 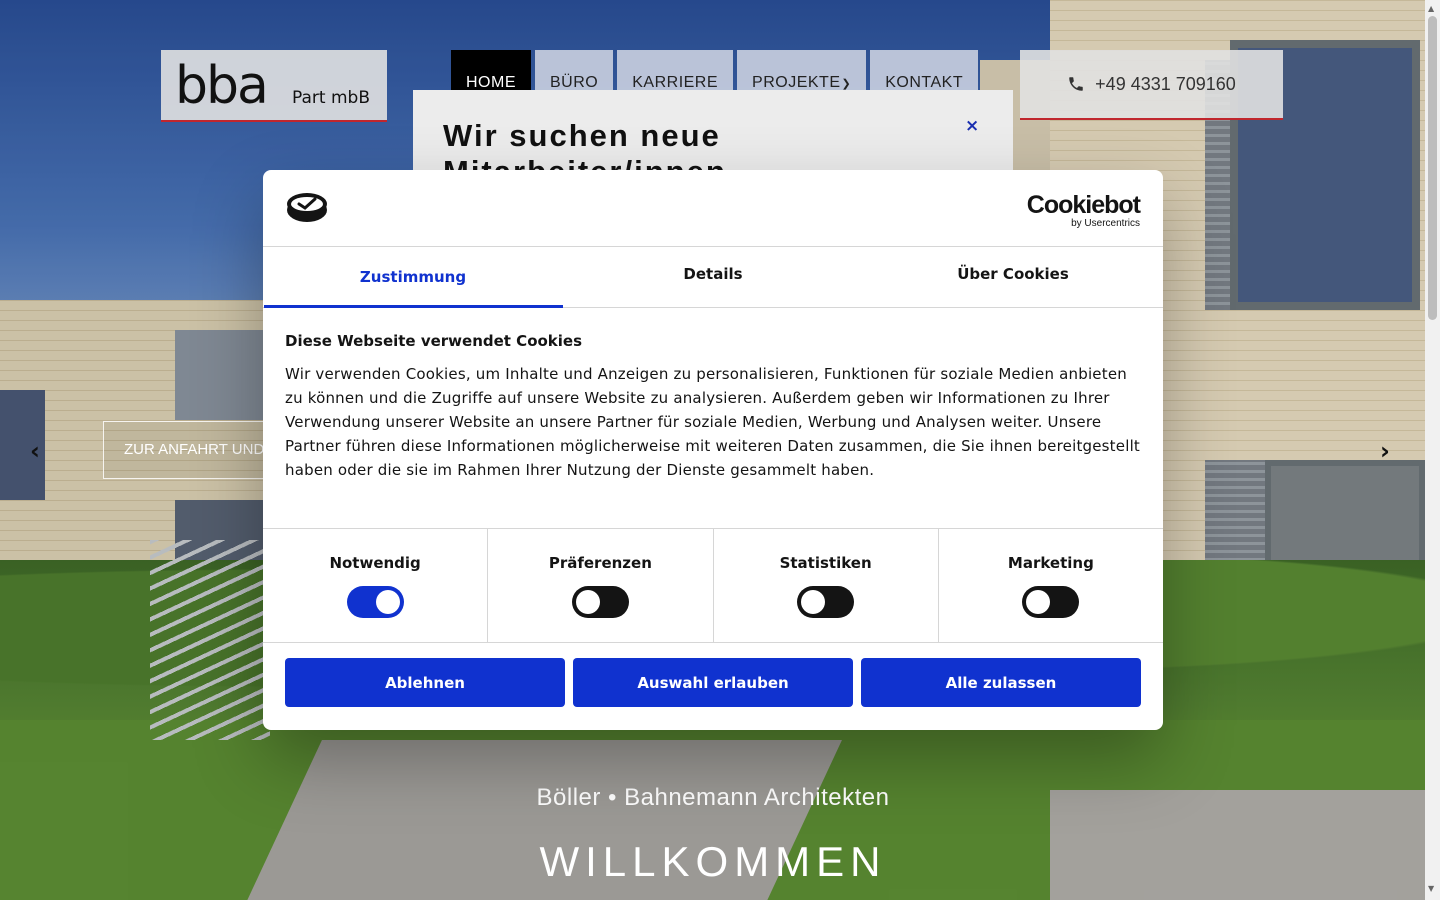 I want to click on cookie-logo-icon, so click(x=307, y=207).